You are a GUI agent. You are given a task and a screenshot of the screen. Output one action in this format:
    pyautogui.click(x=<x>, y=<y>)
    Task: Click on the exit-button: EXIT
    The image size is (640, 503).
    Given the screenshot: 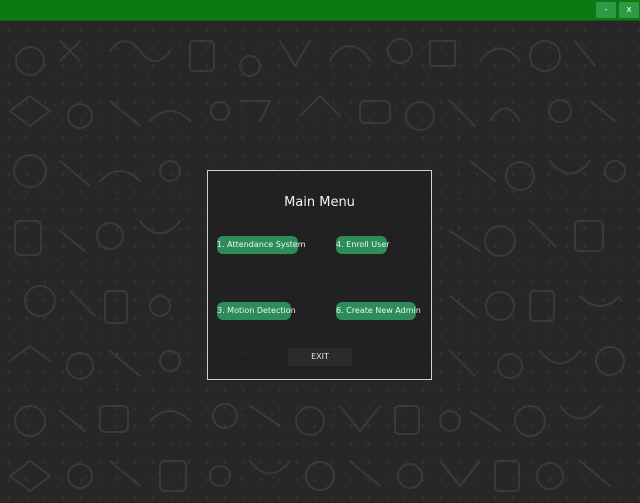 What is the action you would take?
    pyautogui.click(x=320, y=357)
    